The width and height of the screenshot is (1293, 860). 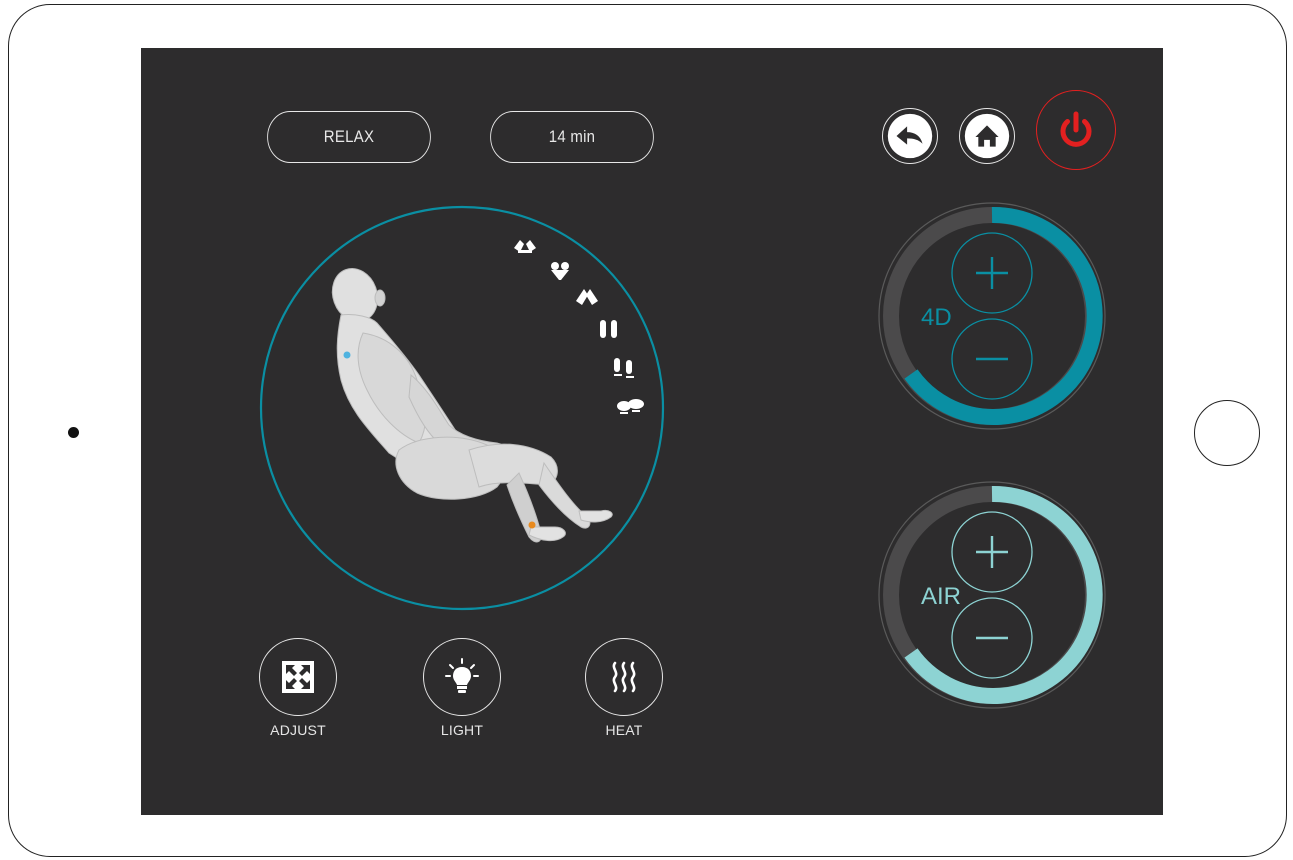 What do you see at coordinates (992, 552) in the screenshot?
I see `air-plus-button` at bounding box center [992, 552].